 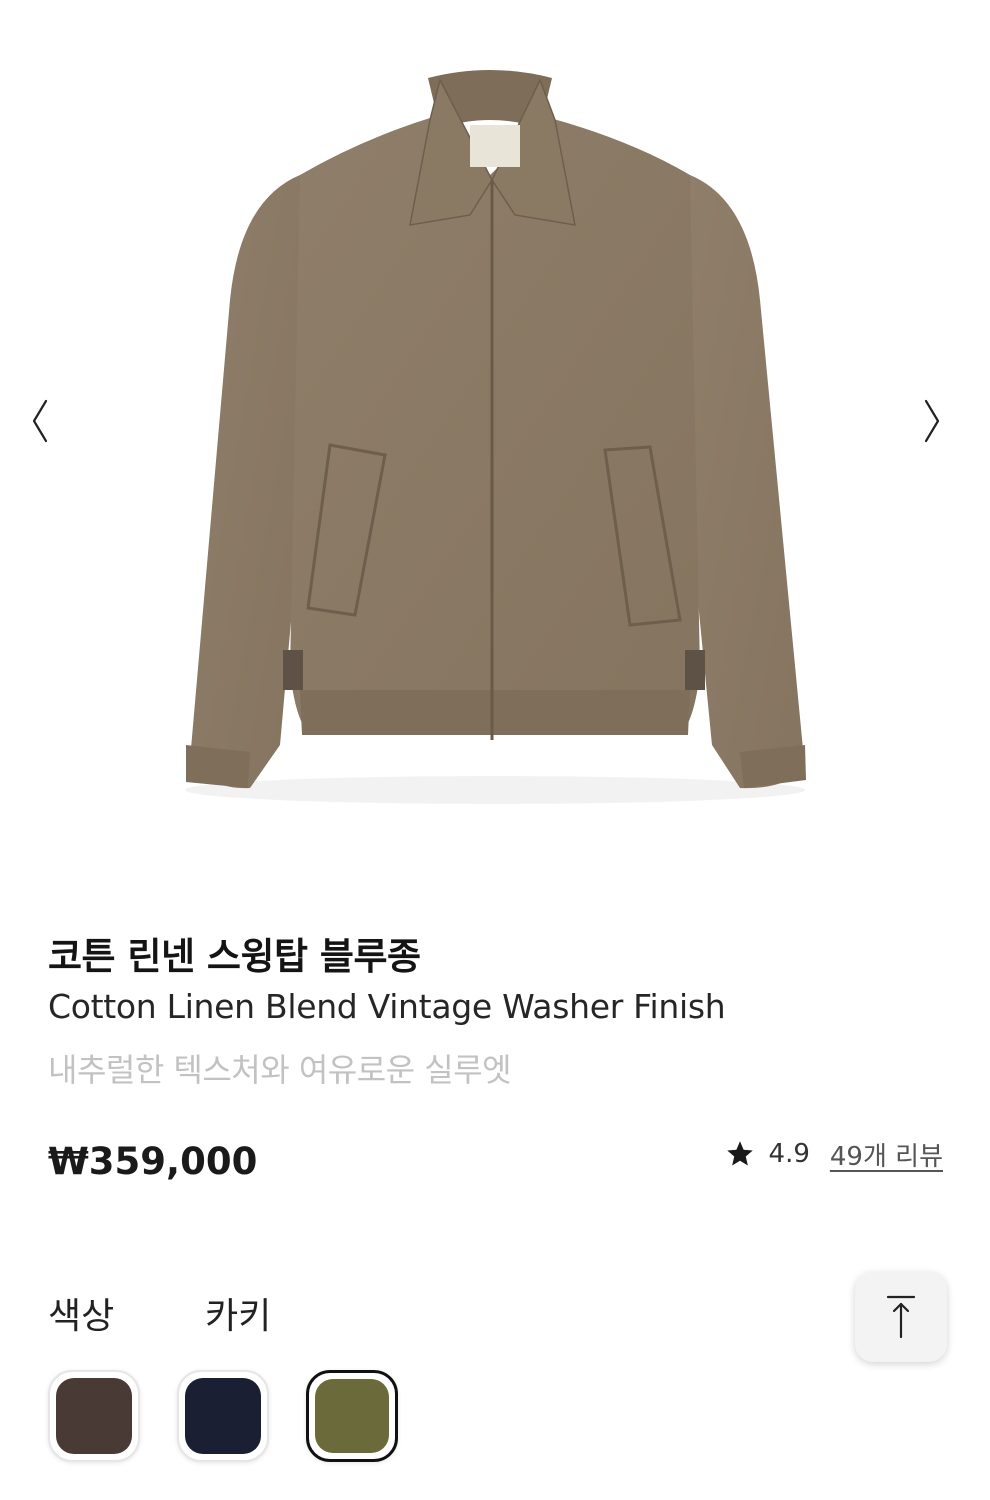 I want to click on color-swatch-list, so click(x=223, y=1416).